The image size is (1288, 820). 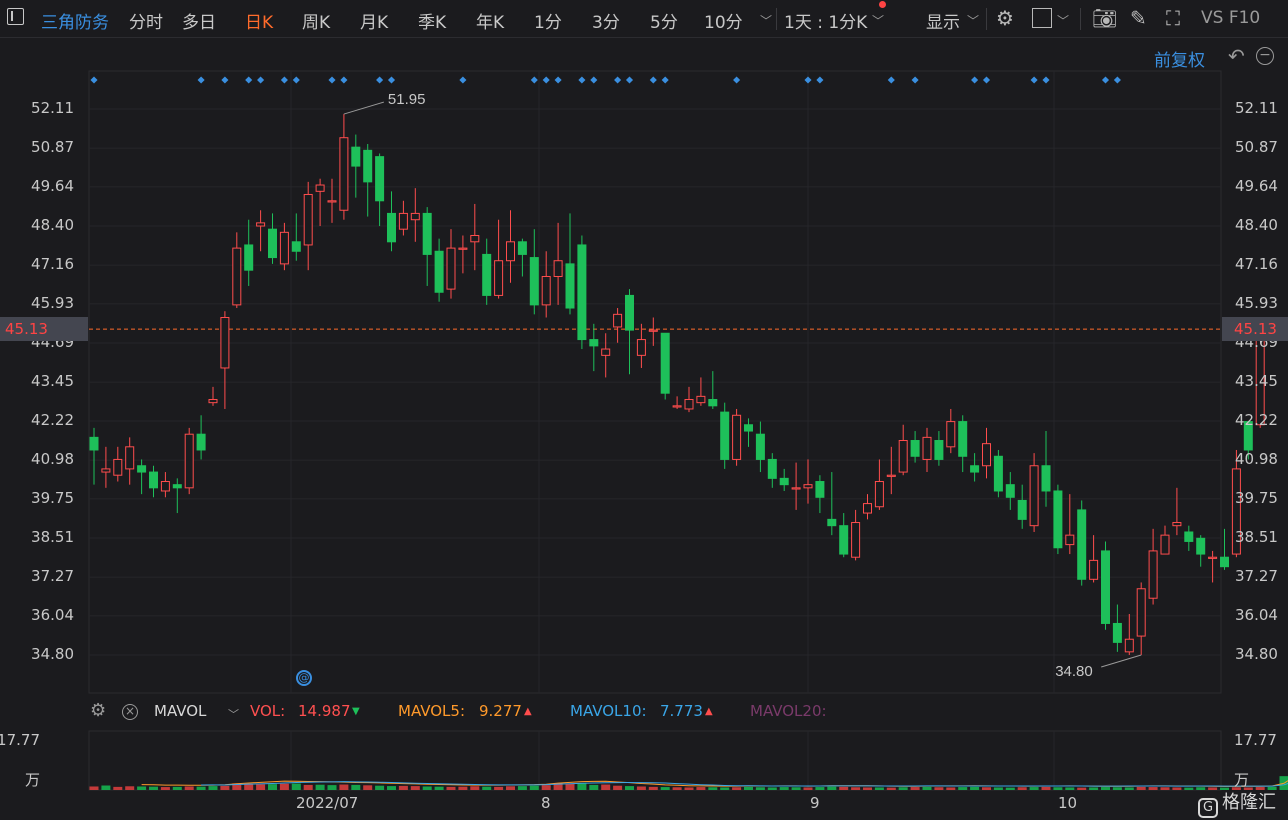 What do you see at coordinates (1237, 803) in the screenshot?
I see `brand-logo: G 格隆汇` at bounding box center [1237, 803].